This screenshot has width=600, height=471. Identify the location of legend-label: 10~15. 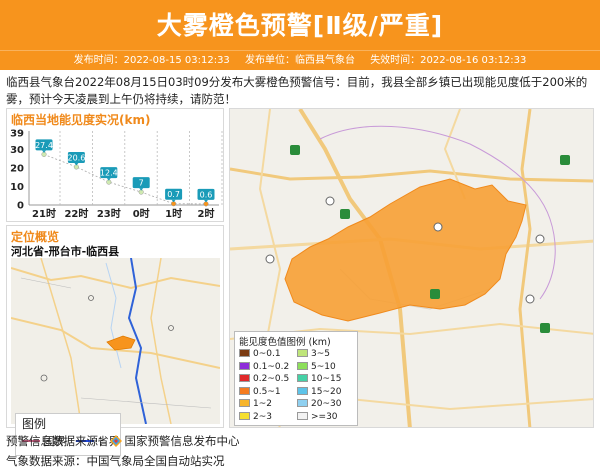
(326, 379).